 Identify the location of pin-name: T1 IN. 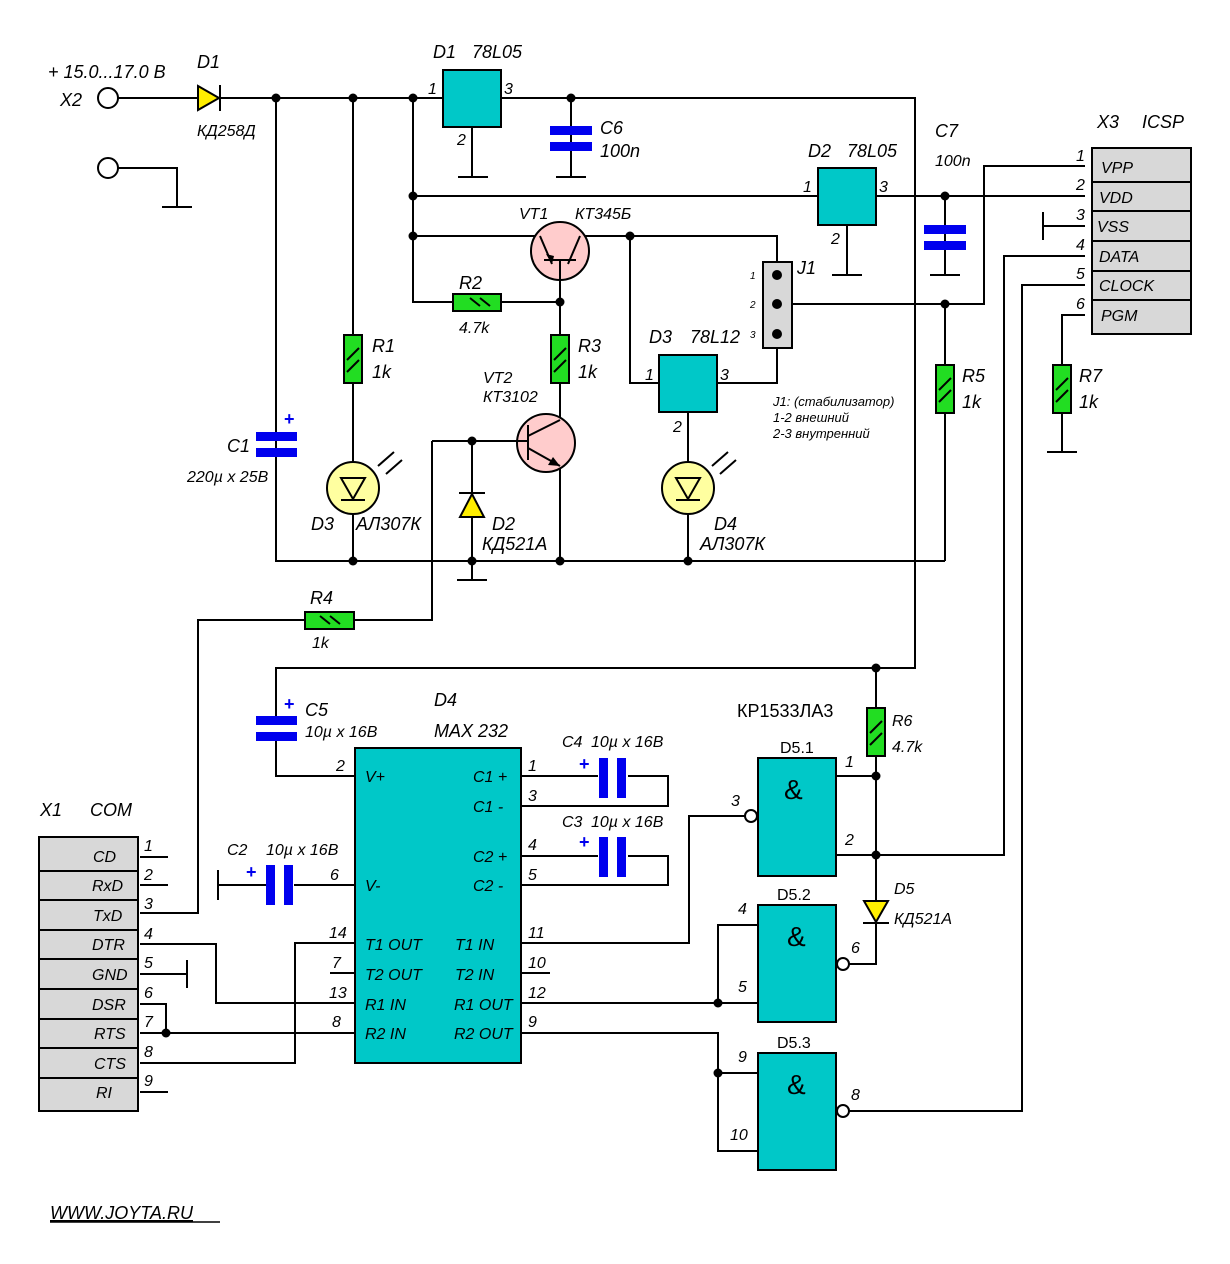
(475, 945).